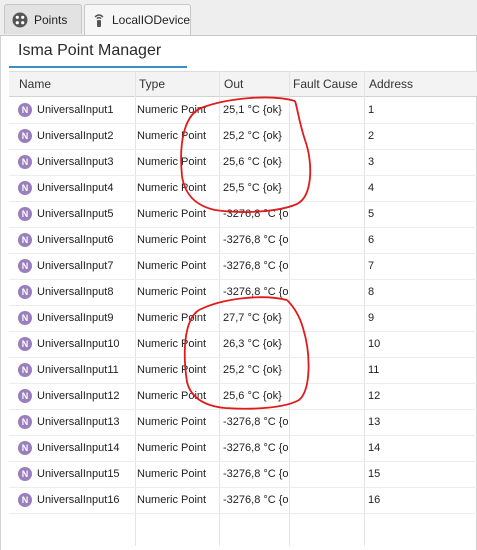 The height and width of the screenshot is (550, 477). Describe the element at coordinates (75, 136) in the screenshot. I see `point-name: UniversalInput2` at that location.